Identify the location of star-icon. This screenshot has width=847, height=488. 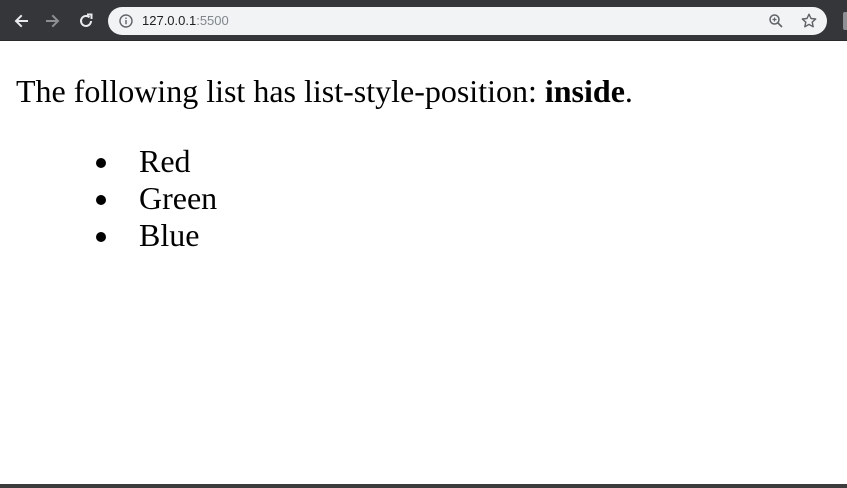
(809, 21).